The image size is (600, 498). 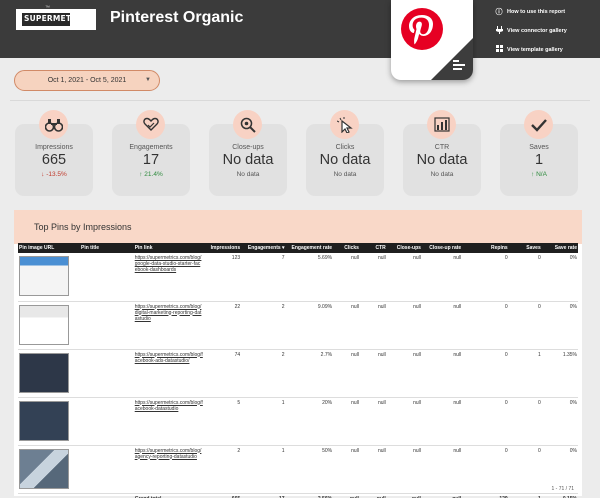 What do you see at coordinates (300, 100) in the screenshot?
I see `divider` at bounding box center [300, 100].